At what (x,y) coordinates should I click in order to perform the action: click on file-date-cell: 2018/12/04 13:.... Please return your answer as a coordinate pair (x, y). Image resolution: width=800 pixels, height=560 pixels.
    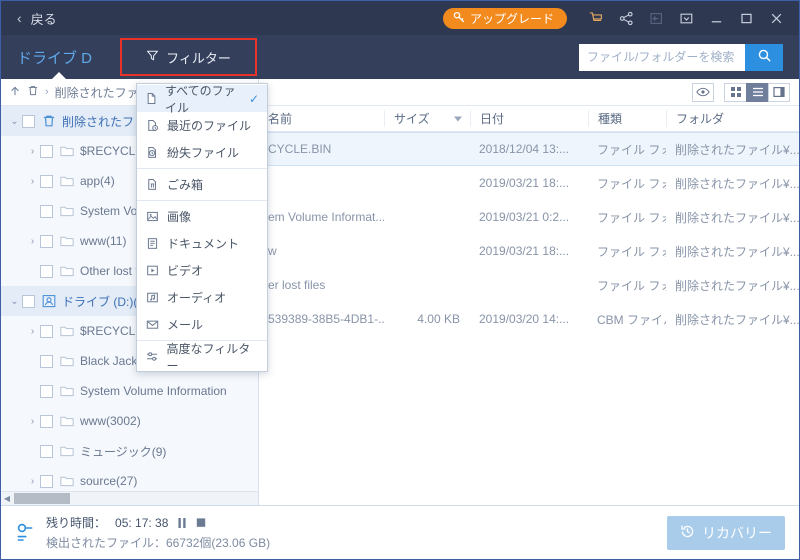
    Looking at the image, I should click on (524, 149).